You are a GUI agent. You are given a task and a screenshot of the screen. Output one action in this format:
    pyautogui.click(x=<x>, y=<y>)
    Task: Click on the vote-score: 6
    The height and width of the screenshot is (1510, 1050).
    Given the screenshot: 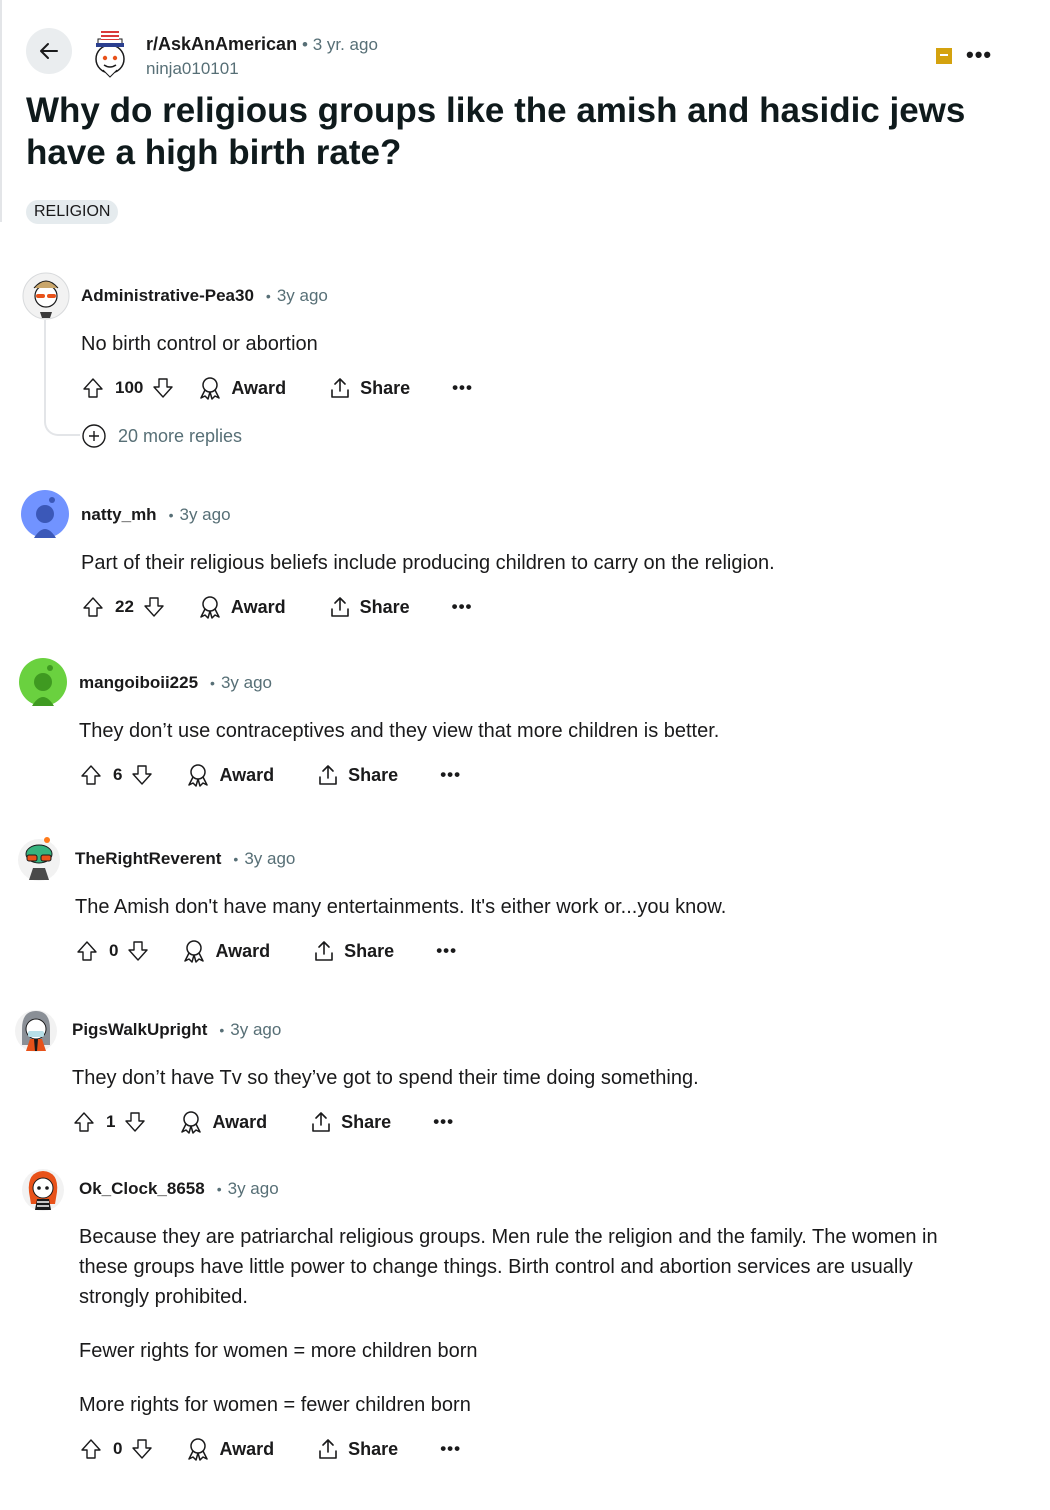 What is the action you would take?
    pyautogui.click(x=118, y=774)
    